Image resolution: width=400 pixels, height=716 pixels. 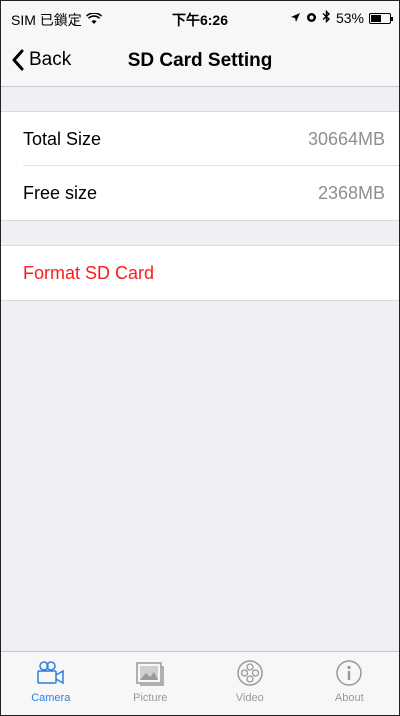 I want to click on navigation-bar: Back SD Card Setting, so click(x=200, y=62).